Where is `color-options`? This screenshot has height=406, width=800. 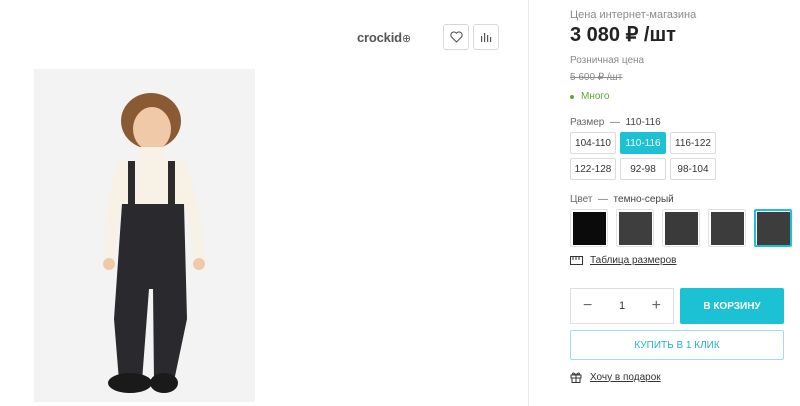 color-options is located at coordinates (681, 228).